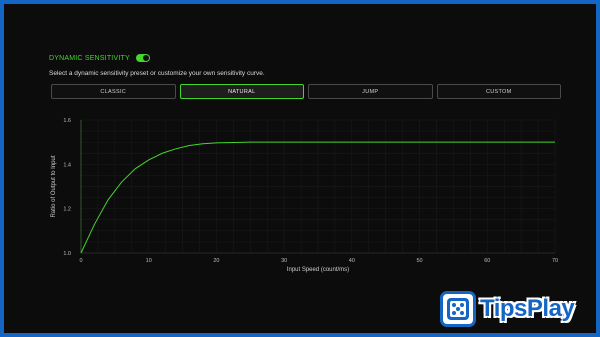  What do you see at coordinates (54, 186) in the screenshot?
I see `y-axis-label: Ratio of Output to Input` at bounding box center [54, 186].